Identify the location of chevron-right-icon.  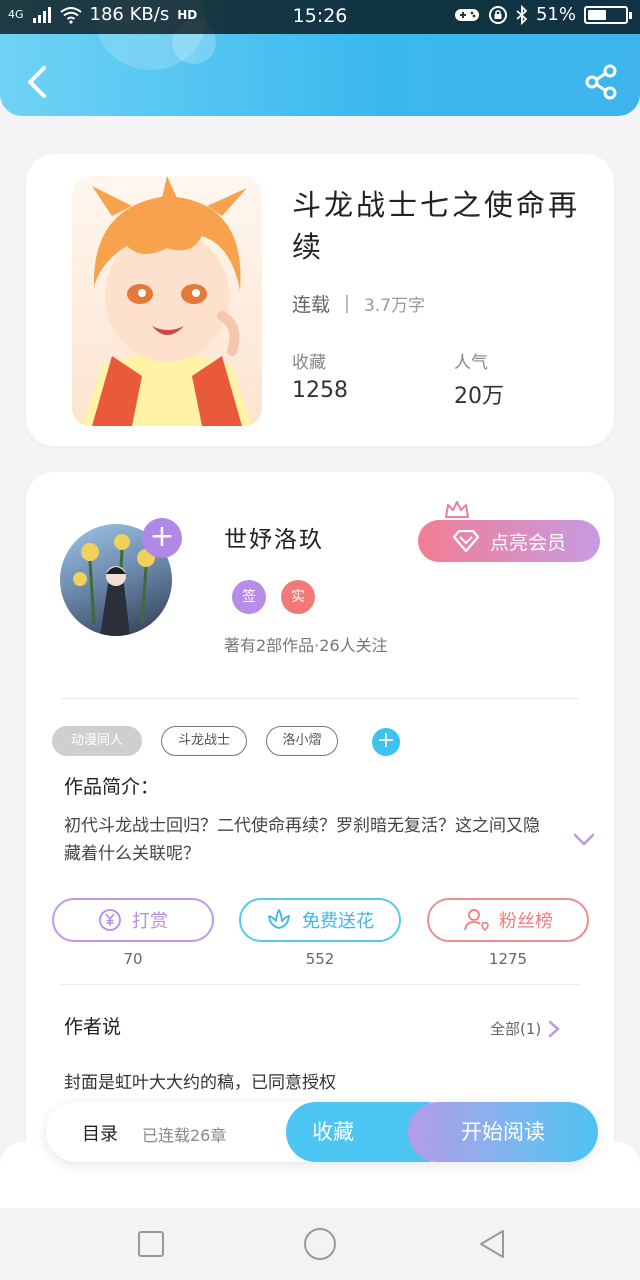
(555, 1028).